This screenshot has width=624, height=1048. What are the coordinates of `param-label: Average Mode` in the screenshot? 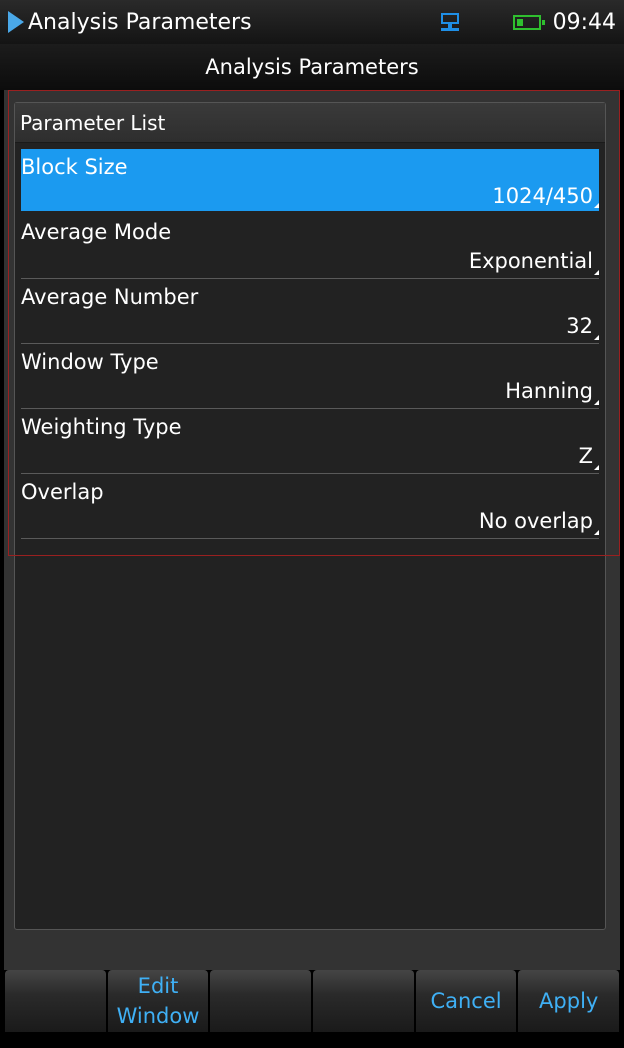 It's located at (96, 232).